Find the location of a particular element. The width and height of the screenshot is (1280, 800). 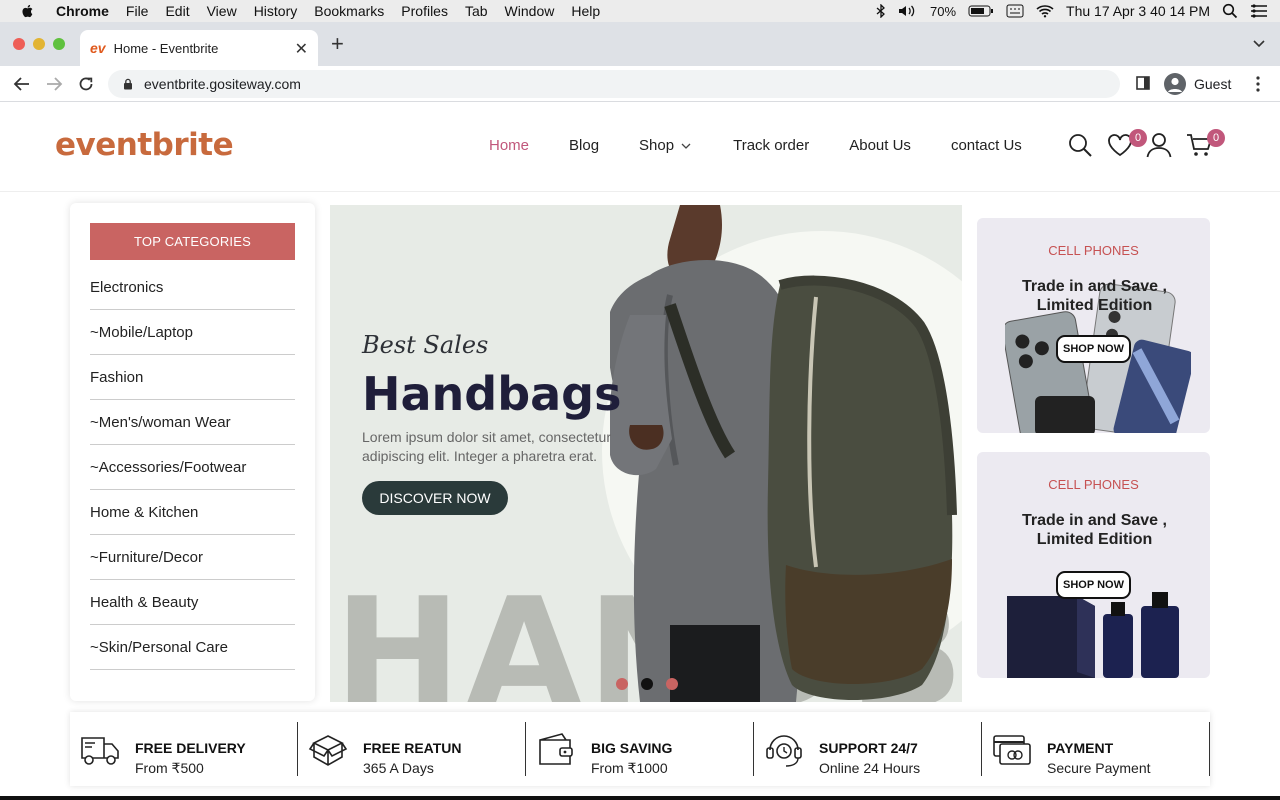

nav-contact-us: contact Us is located at coordinates (986, 145).